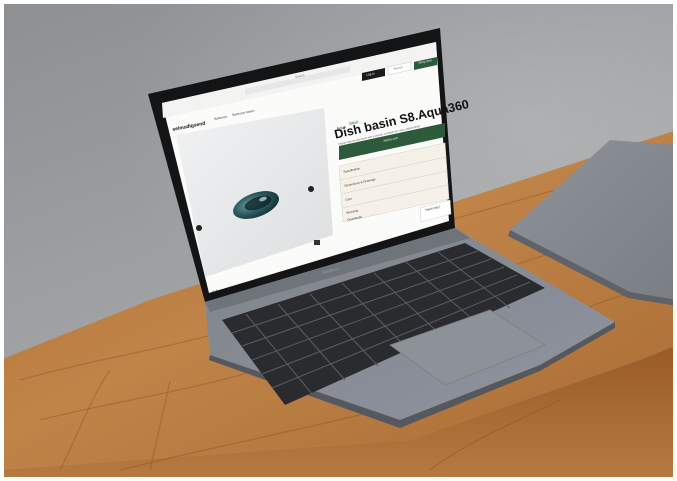  Describe the element at coordinates (311, 189) in the screenshot. I see `next-image-arrow` at that location.